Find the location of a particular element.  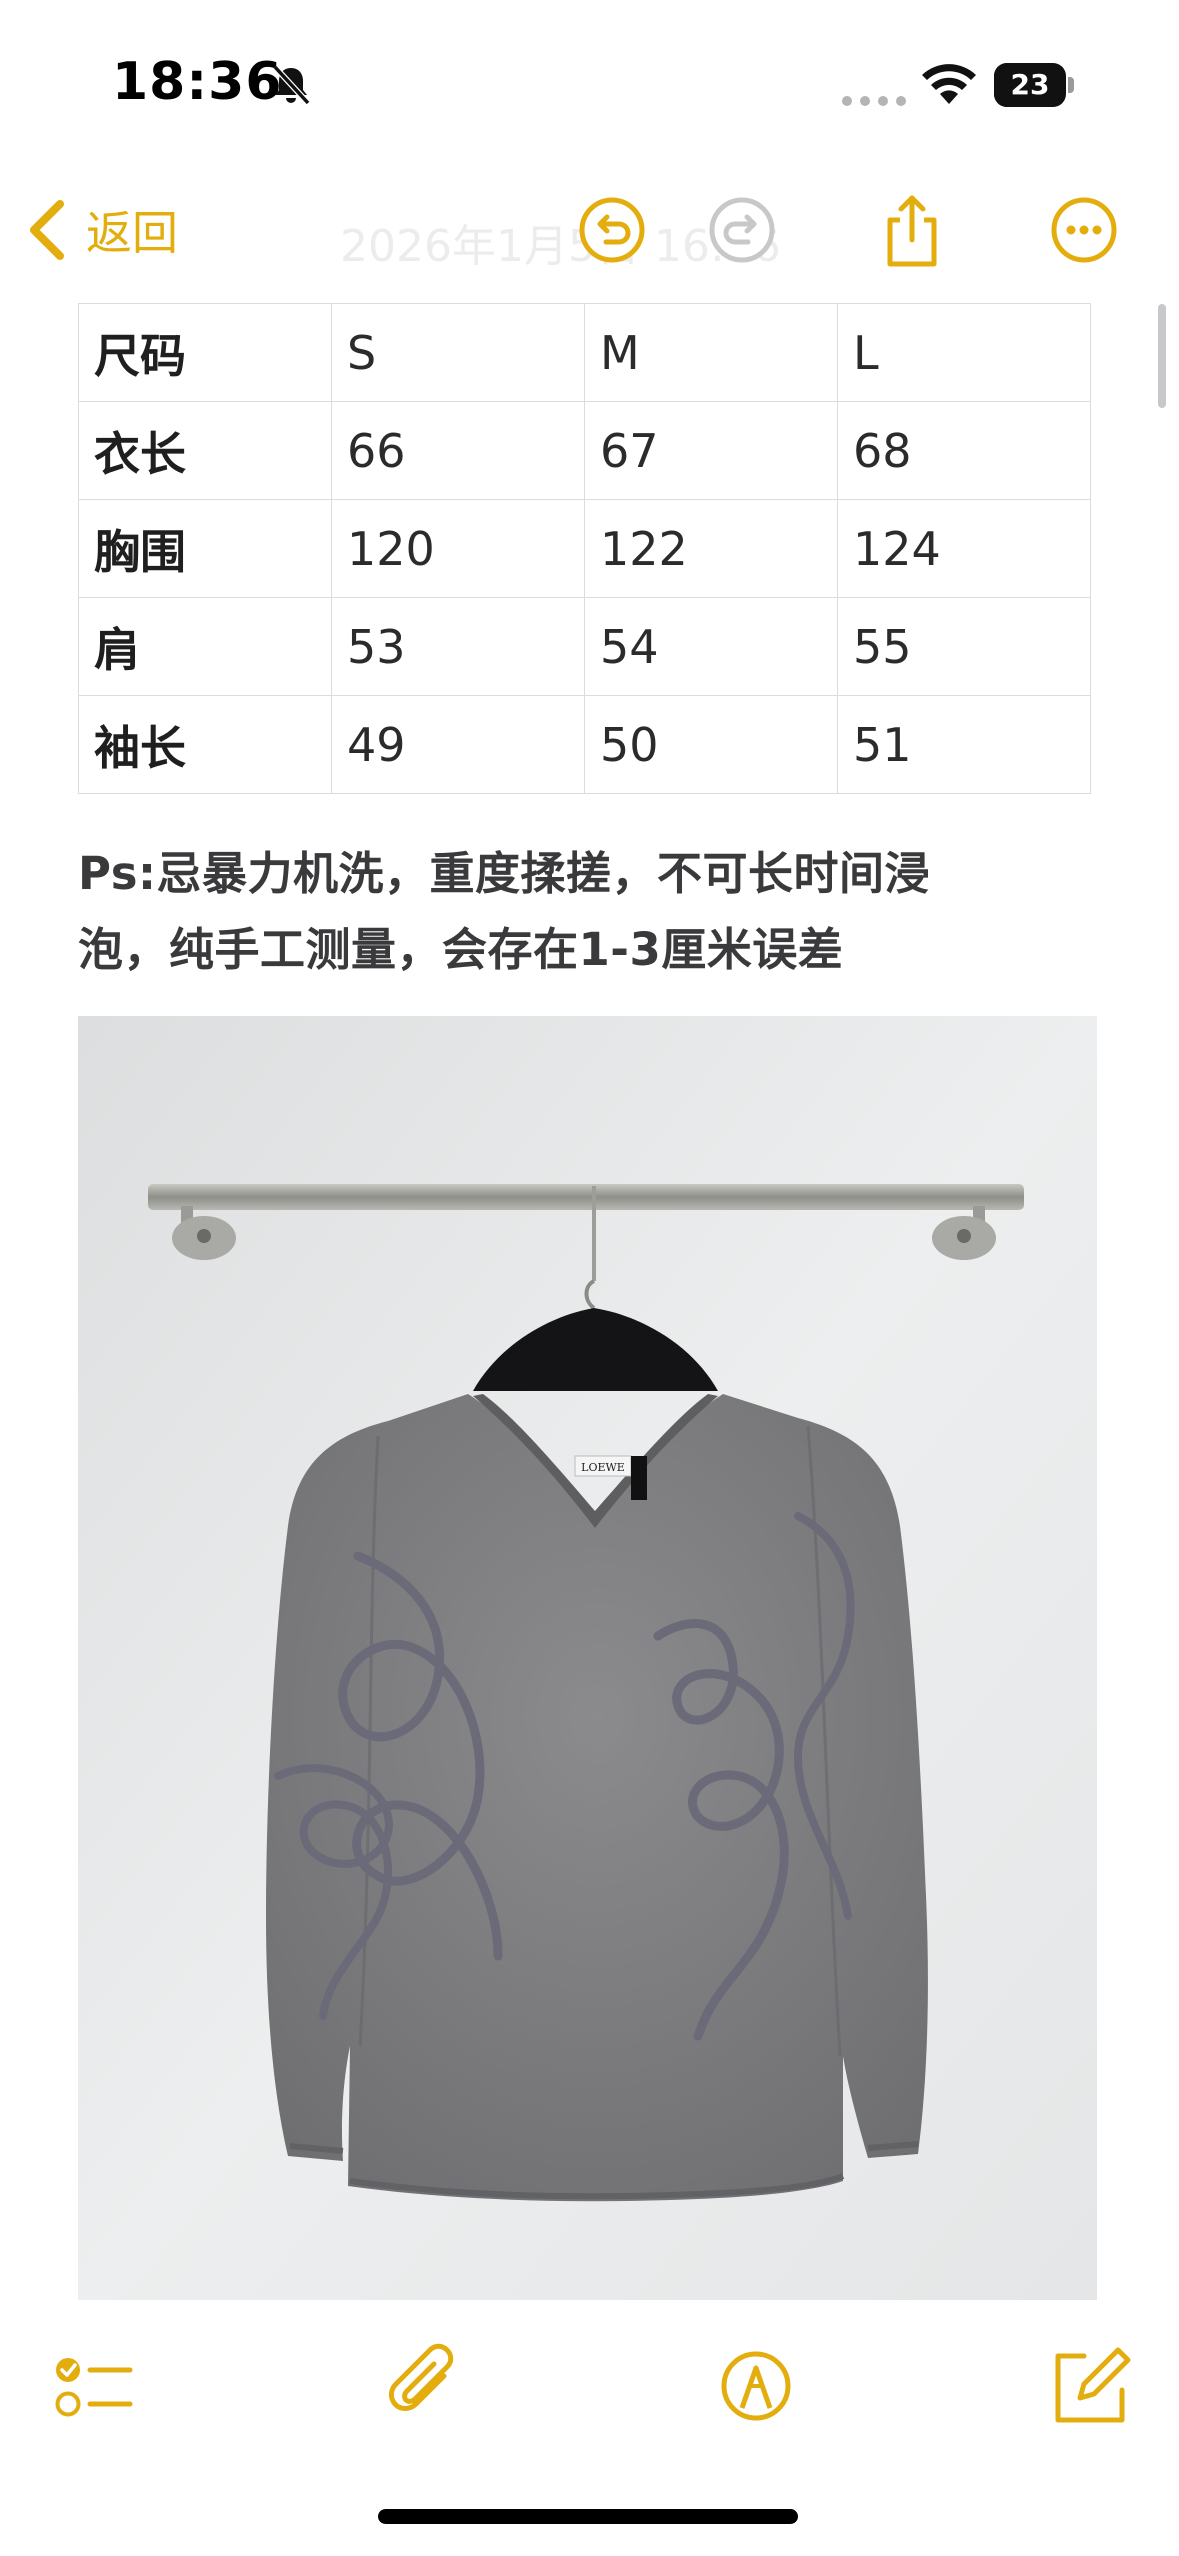

table-cell: 66 is located at coordinates (458, 450).